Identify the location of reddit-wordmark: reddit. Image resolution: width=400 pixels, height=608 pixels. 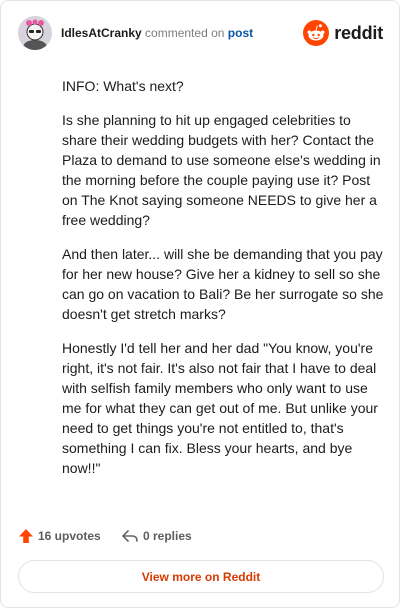
(358, 32).